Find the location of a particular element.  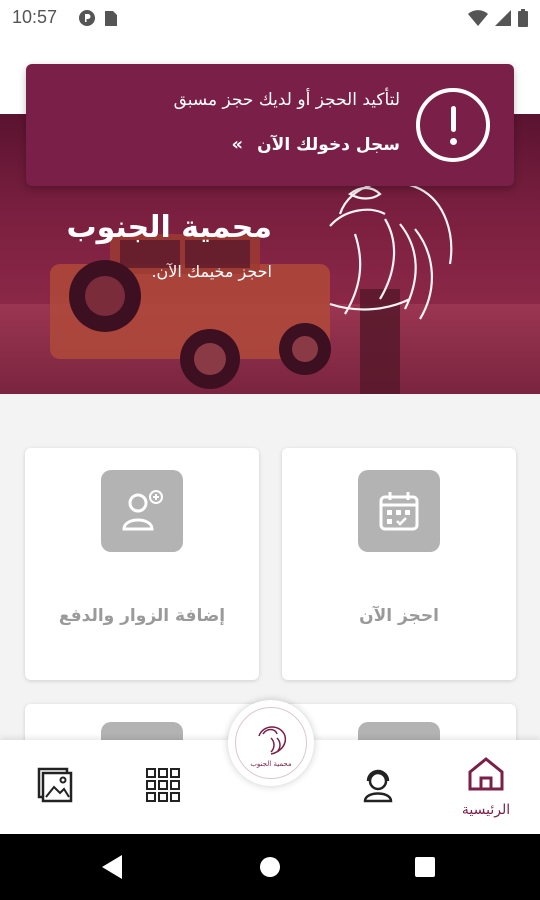

nav-home: الرئيسية is located at coordinates (486, 787).